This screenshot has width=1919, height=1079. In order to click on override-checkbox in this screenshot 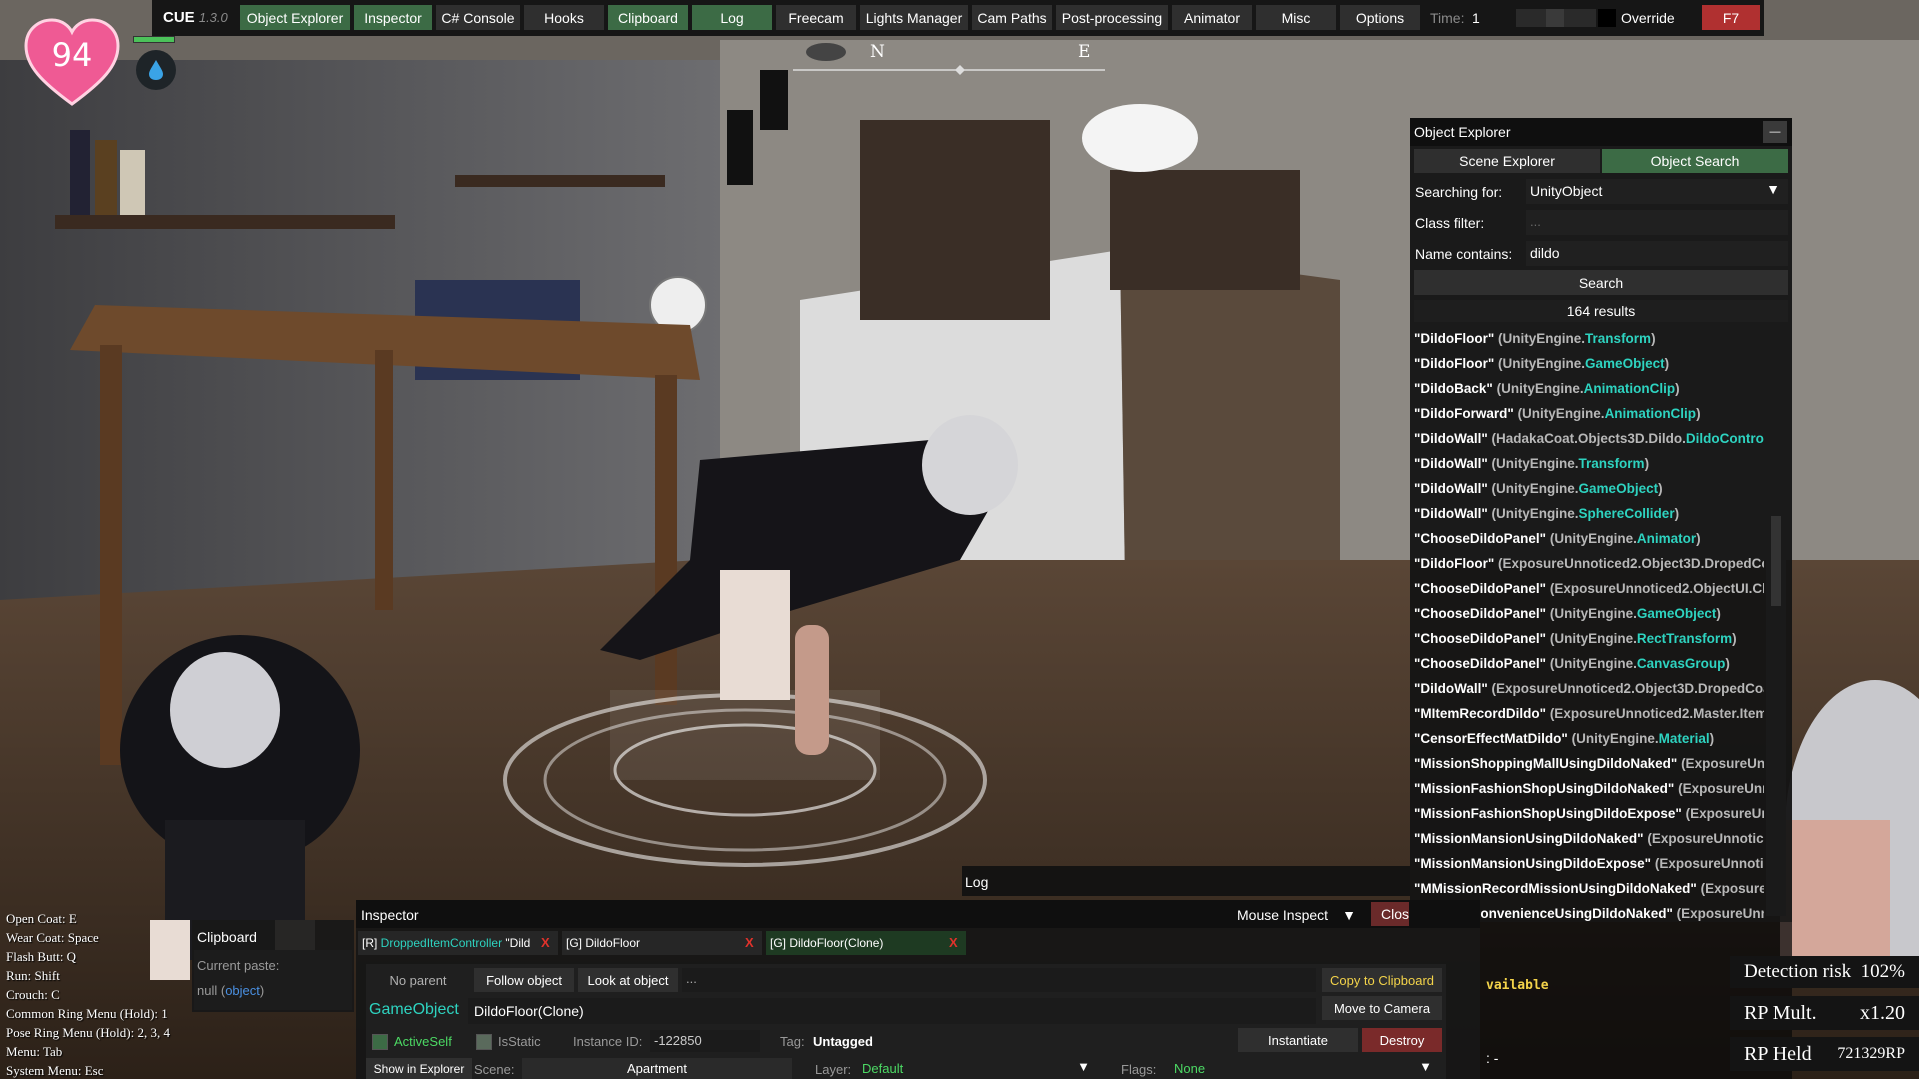, I will do `click(1607, 18)`.